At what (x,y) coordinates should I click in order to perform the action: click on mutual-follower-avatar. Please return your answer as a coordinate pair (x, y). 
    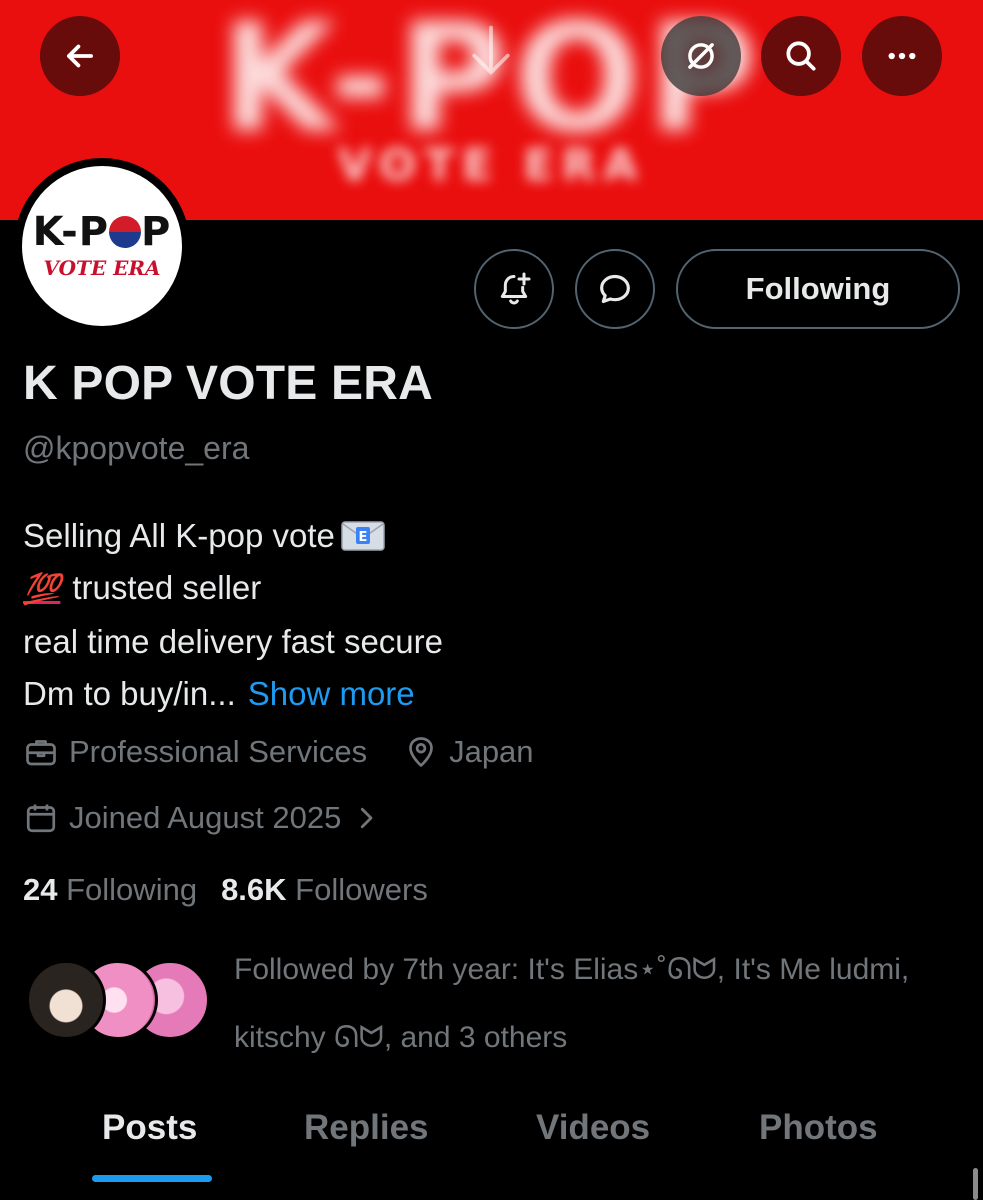
    Looking at the image, I should click on (66, 1000).